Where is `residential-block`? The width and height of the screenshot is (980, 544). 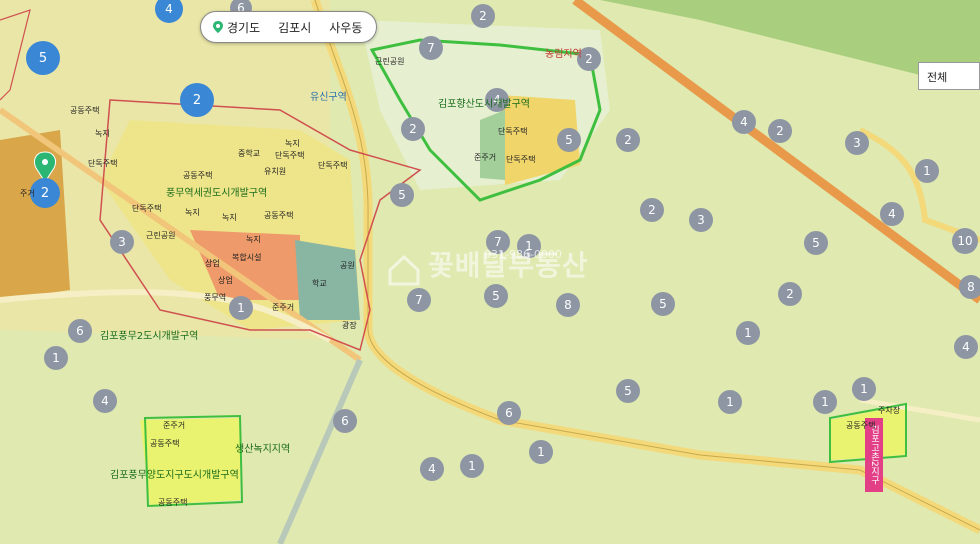
residential-block is located at coordinates (35, 215).